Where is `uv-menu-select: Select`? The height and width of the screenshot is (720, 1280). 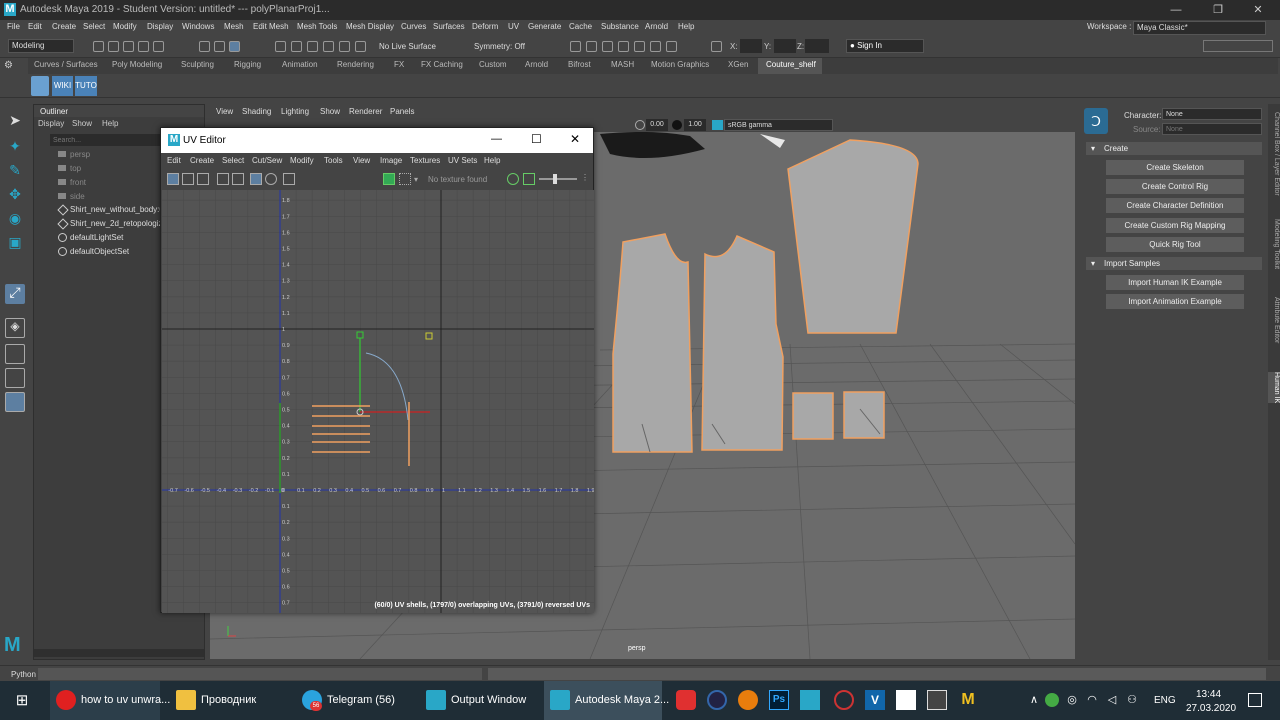 uv-menu-select: Select is located at coordinates (233, 160).